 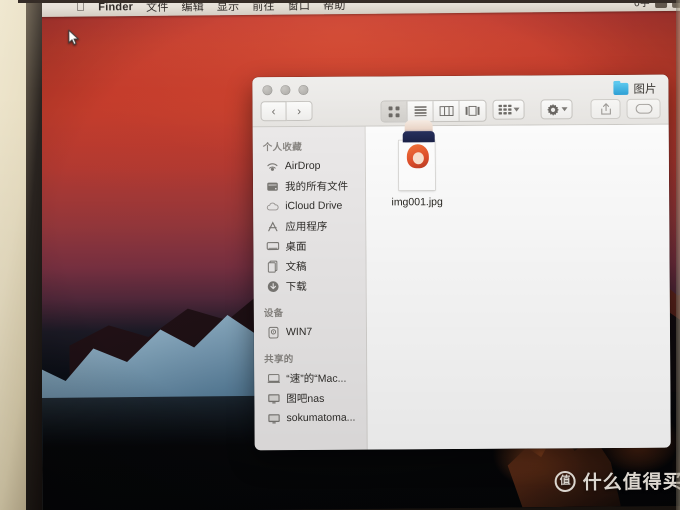 I want to click on action-gear-button, so click(x=556, y=109).